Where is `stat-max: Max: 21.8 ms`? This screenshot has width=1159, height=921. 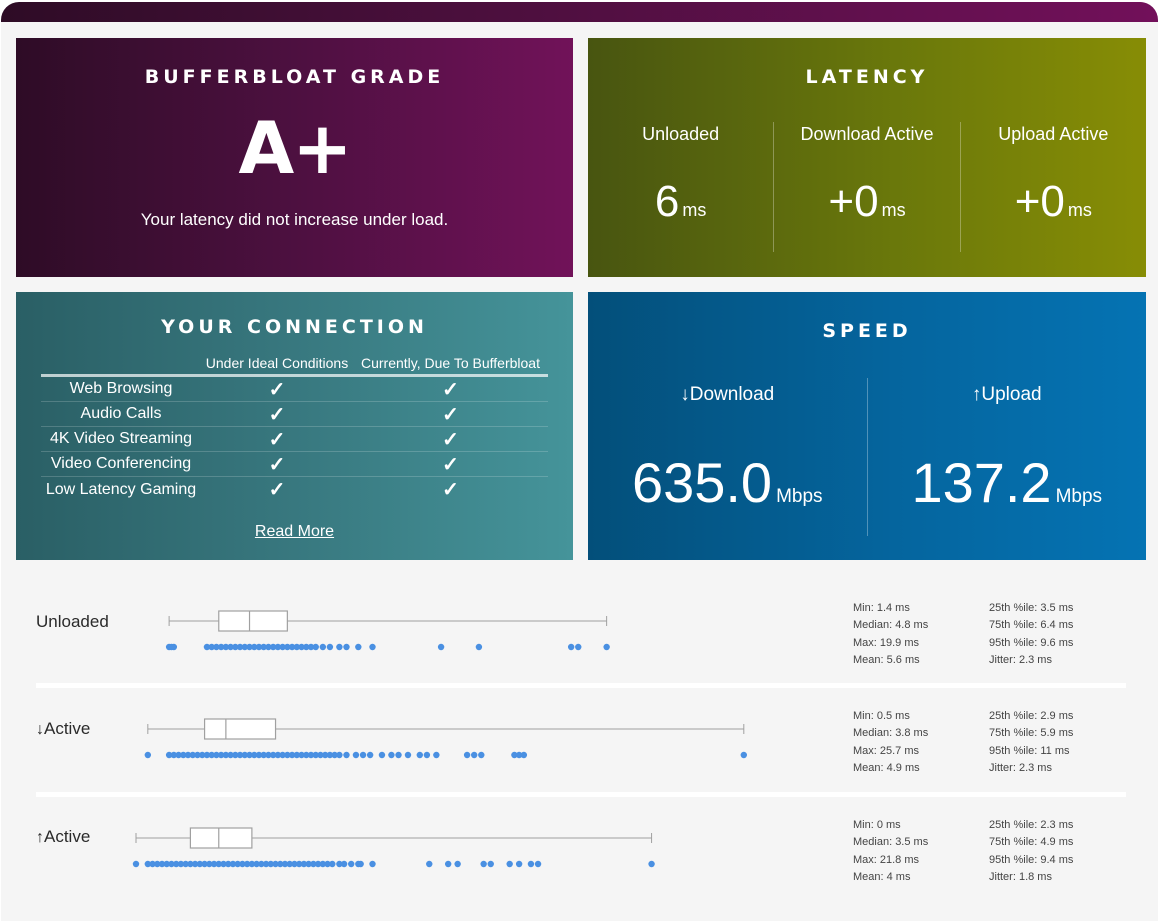 stat-max: Max: 21.8 ms is located at coordinates (886, 859).